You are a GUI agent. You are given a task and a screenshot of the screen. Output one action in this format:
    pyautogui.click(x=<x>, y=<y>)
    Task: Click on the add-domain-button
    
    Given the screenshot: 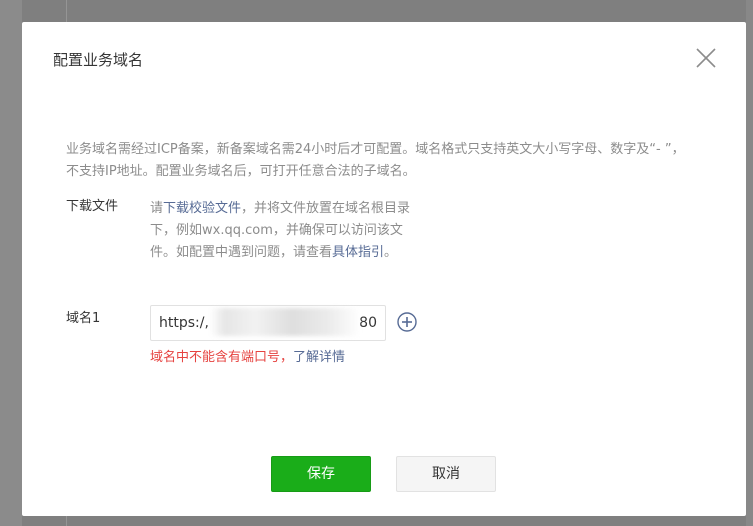 What is the action you would take?
    pyautogui.click(x=407, y=322)
    